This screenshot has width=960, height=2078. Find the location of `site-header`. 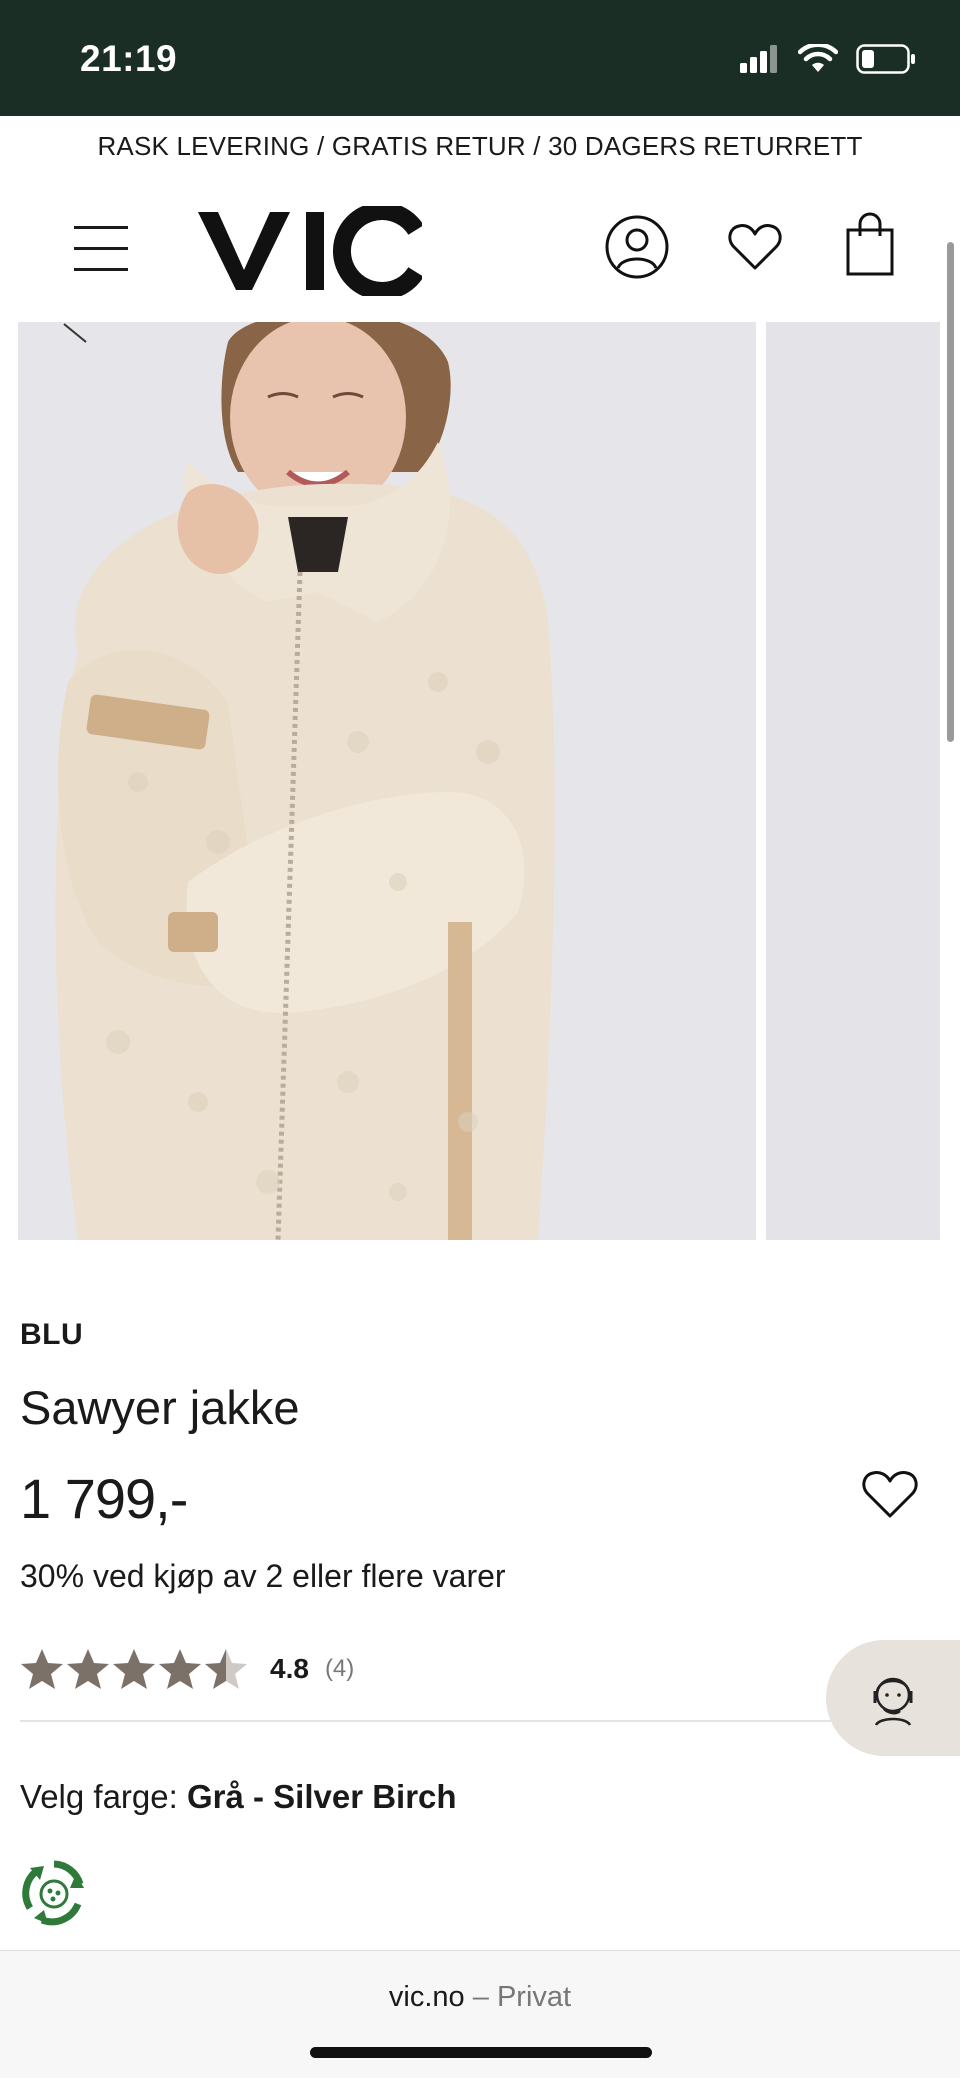

site-header is located at coordinates (480, 250).